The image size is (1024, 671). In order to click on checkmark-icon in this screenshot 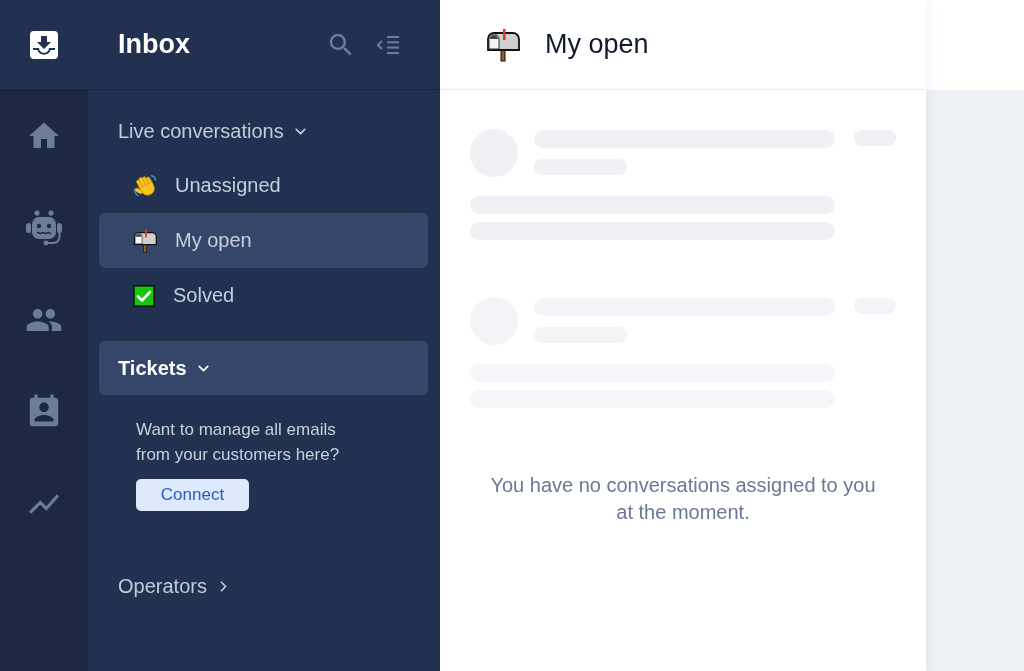, I will do `click(144, 295)`.